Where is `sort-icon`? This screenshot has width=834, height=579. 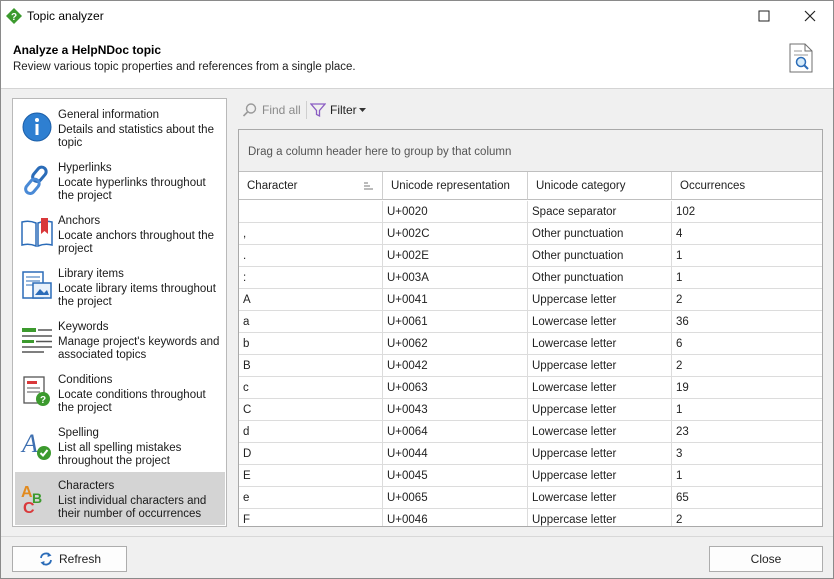
sort-icon is located at coordinates (368, 186).